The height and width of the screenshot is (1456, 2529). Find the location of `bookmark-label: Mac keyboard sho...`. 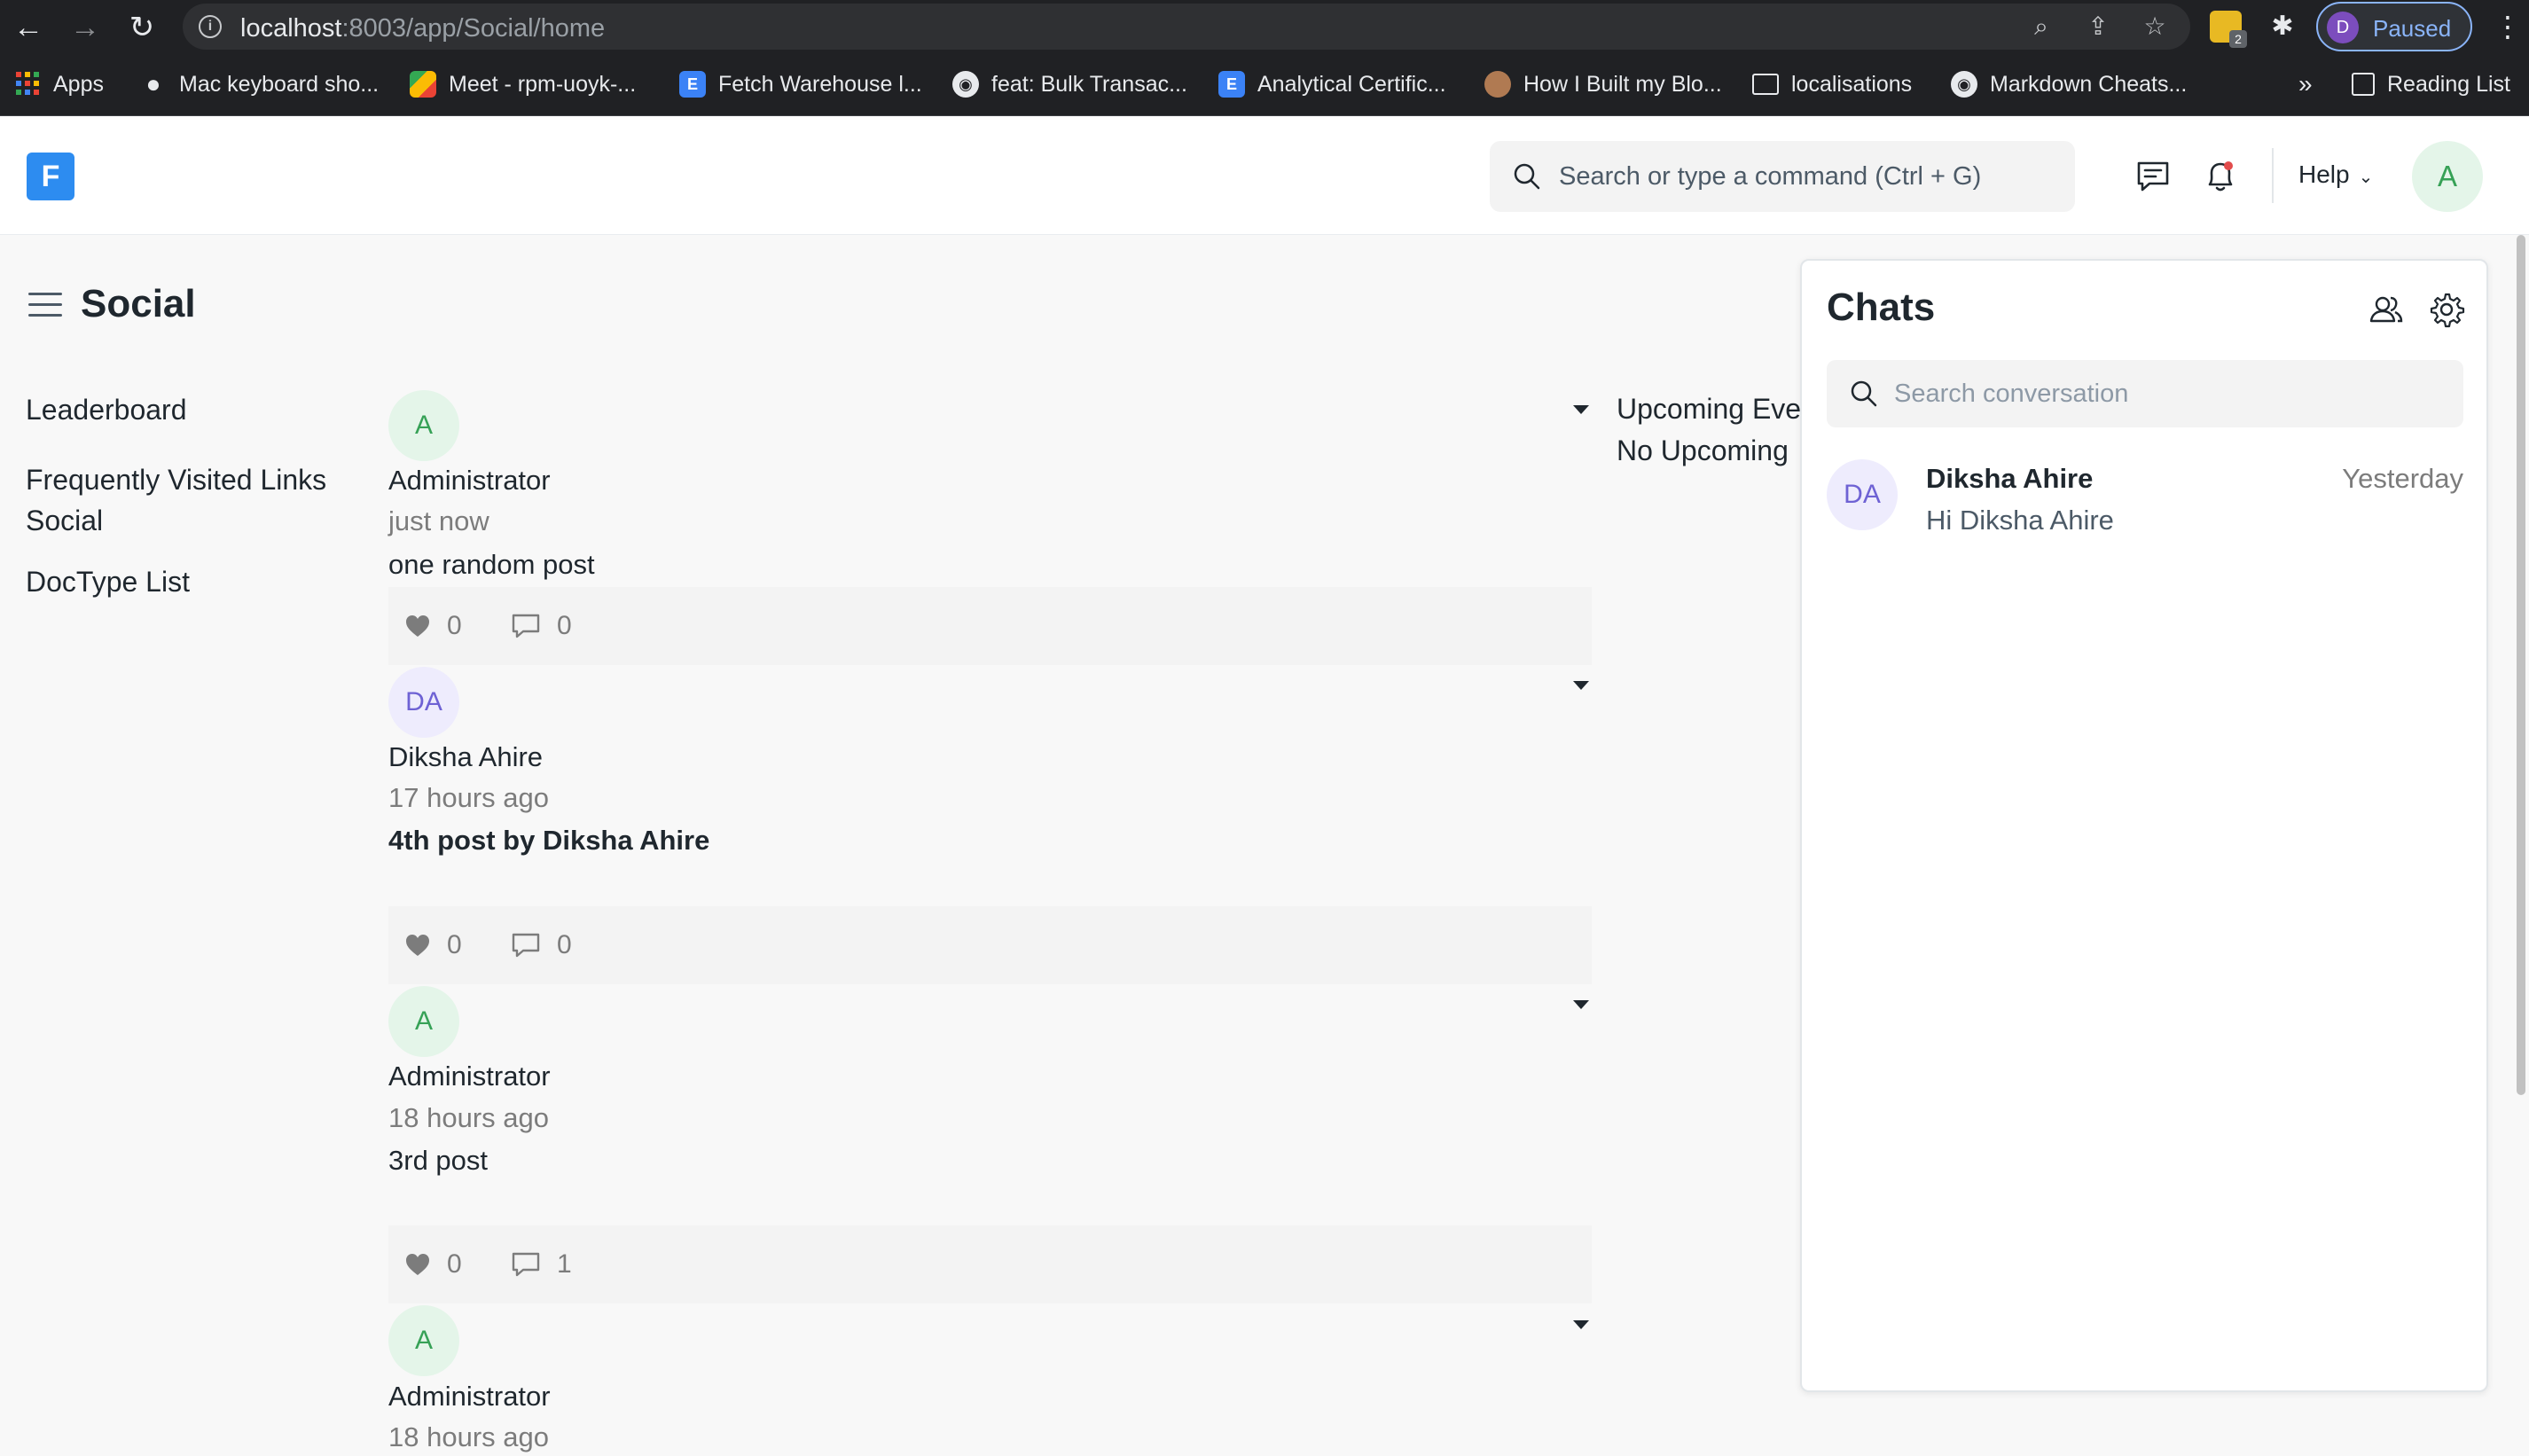

bookmark-label: Mac keyboard sho... is located at coordinates (280, 84).